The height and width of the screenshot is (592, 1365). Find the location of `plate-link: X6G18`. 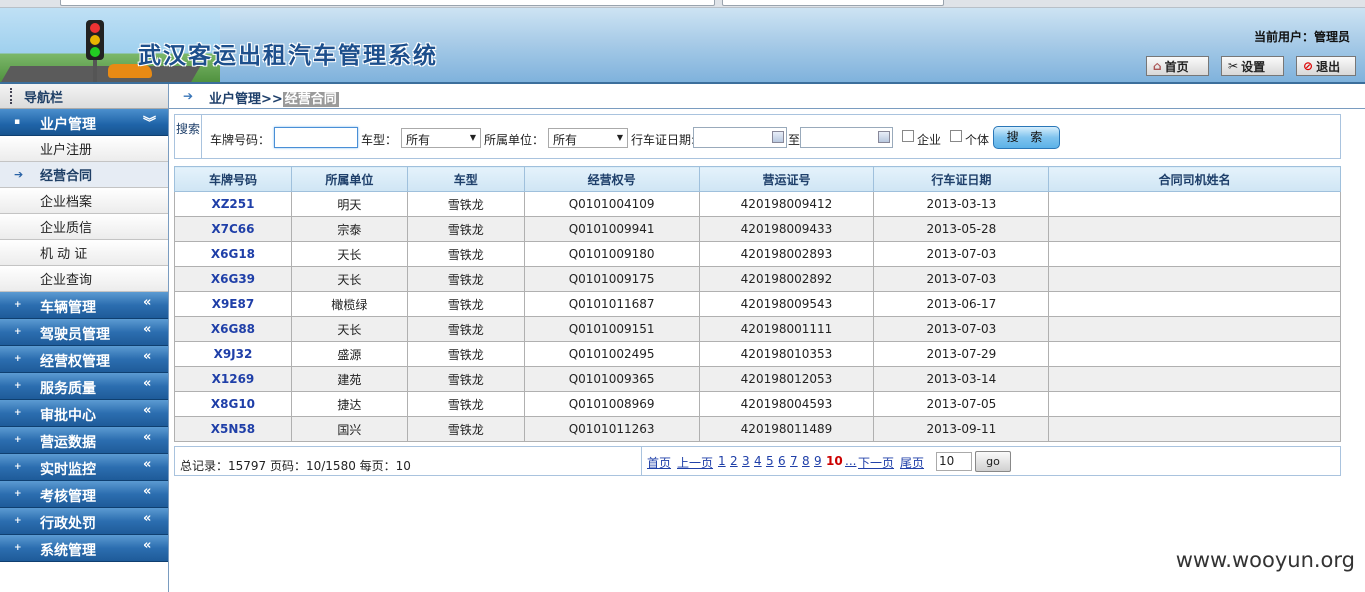

plate-link: X6G18 is located at coordinates (233, 254).